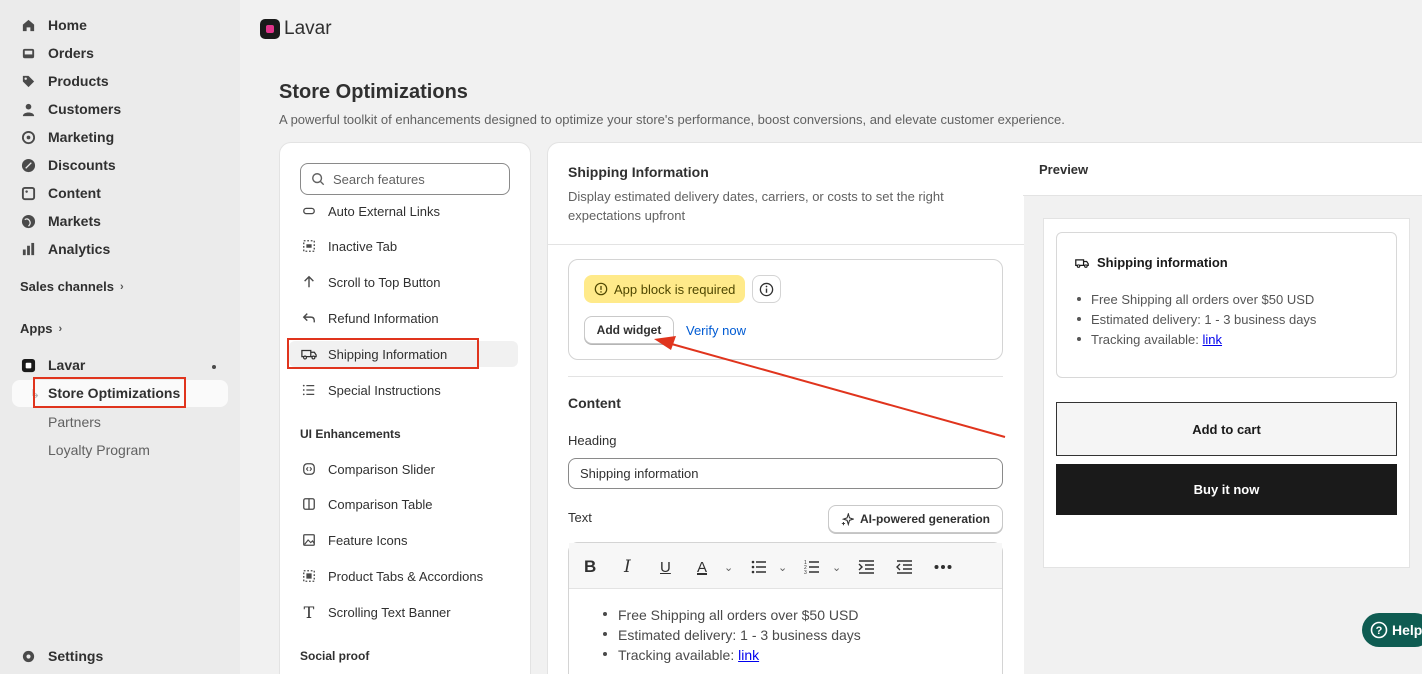  I want to click on feature-comparison-slider: Comparison Slider, so click(367, 469).